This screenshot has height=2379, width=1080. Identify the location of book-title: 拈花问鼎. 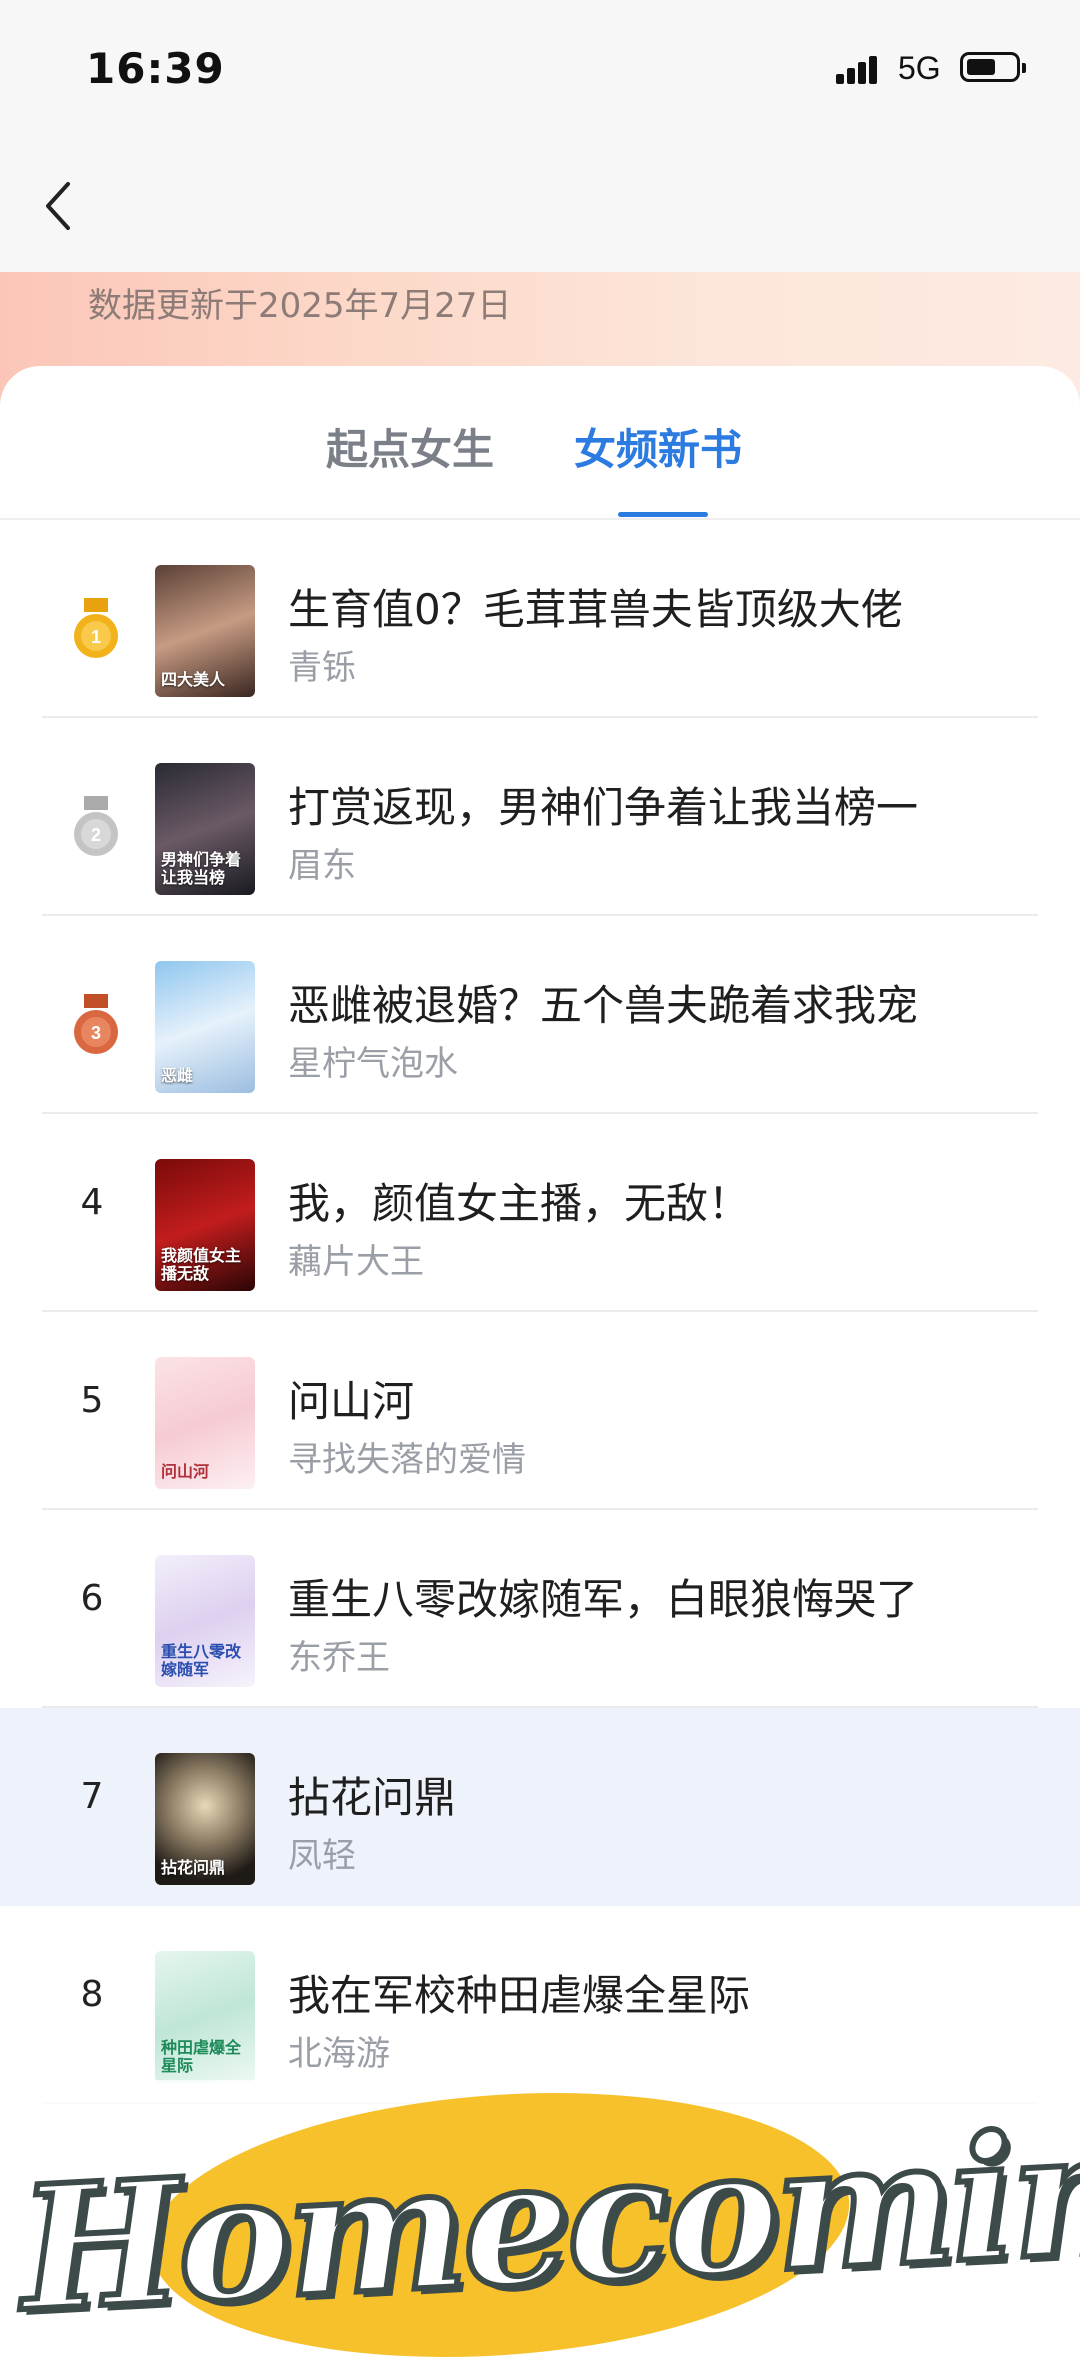
(372, 1797).